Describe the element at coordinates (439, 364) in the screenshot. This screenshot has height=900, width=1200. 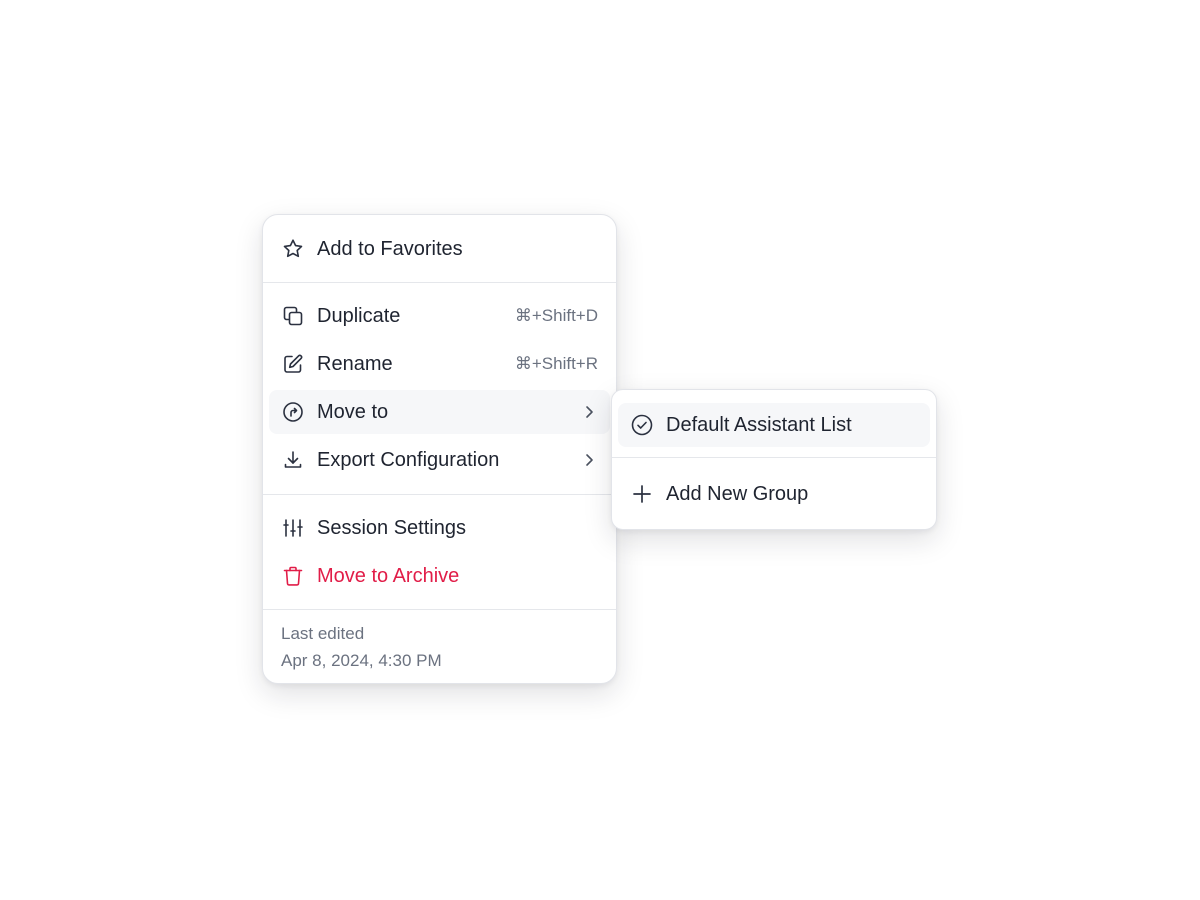
I see `rename-item: Rename ⌘+Shift+R` at that location.